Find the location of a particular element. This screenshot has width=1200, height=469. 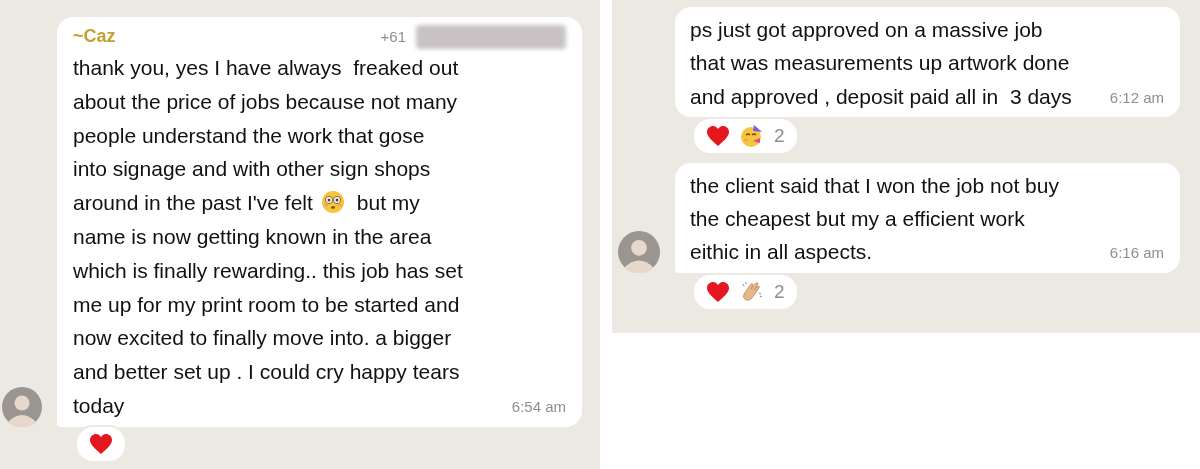

message-text: ps just got approved on a massive job is located at coordinates (866, 29).